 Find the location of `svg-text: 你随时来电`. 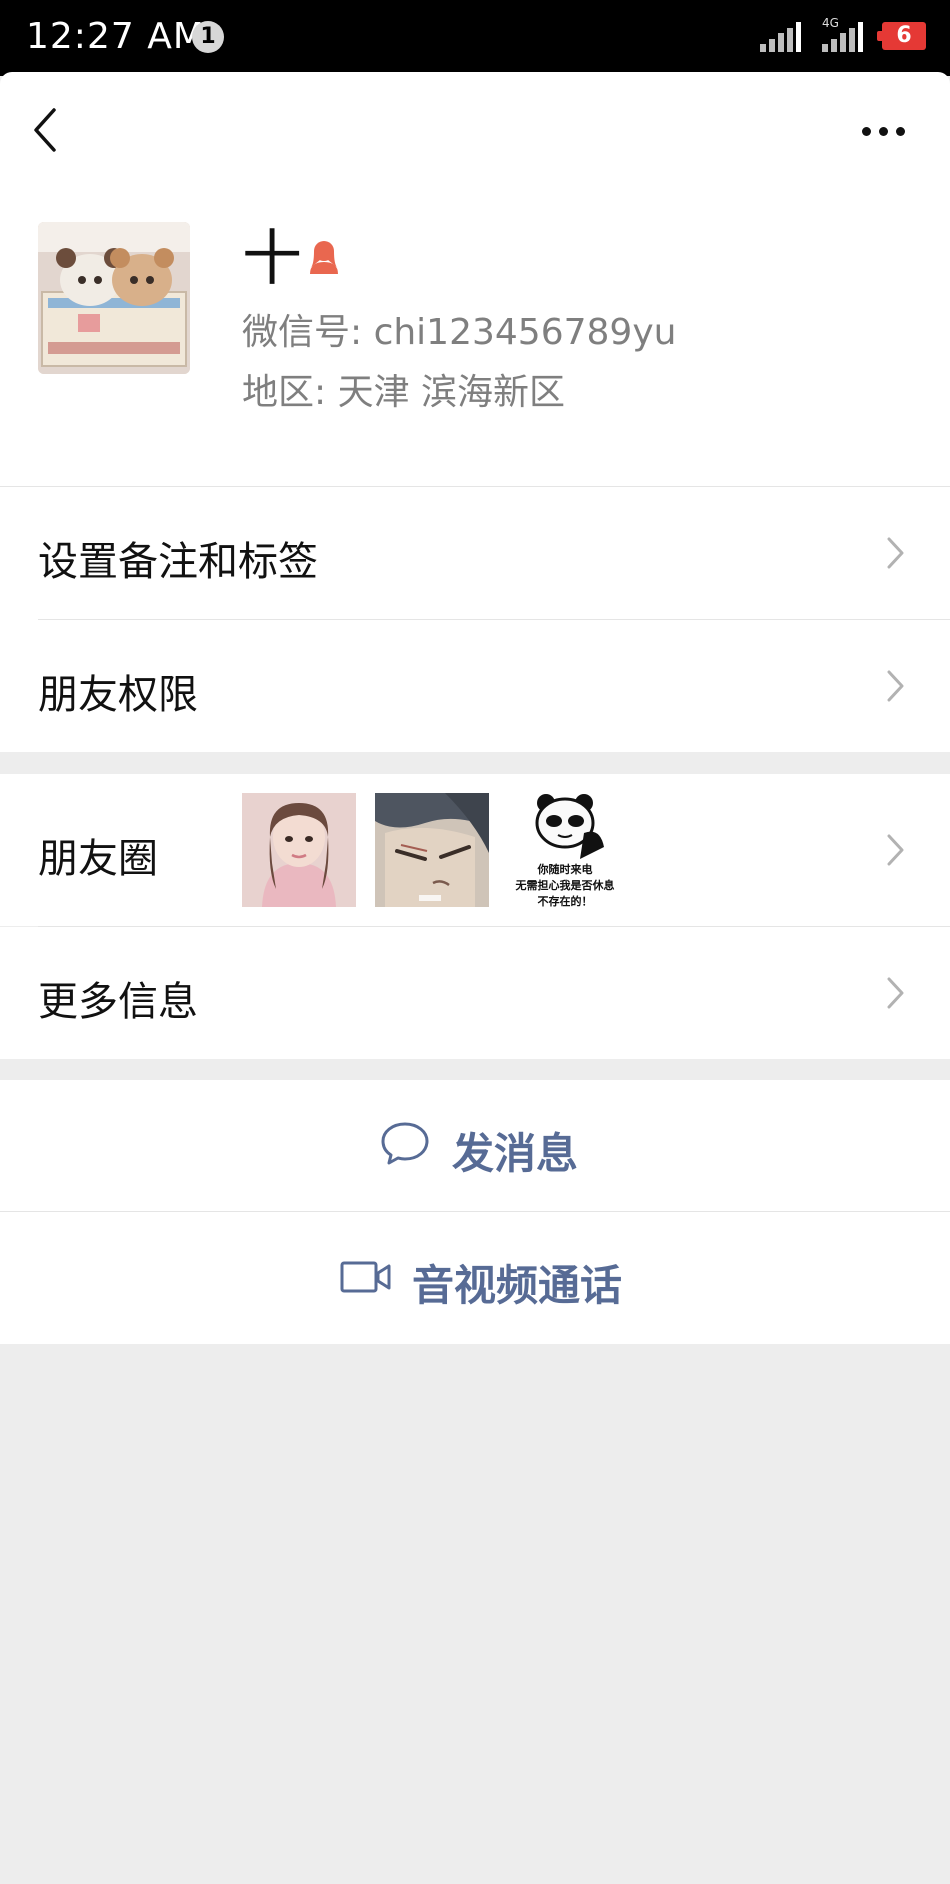

svg-text: 你随时来电 is located at coordinates (565, 869).